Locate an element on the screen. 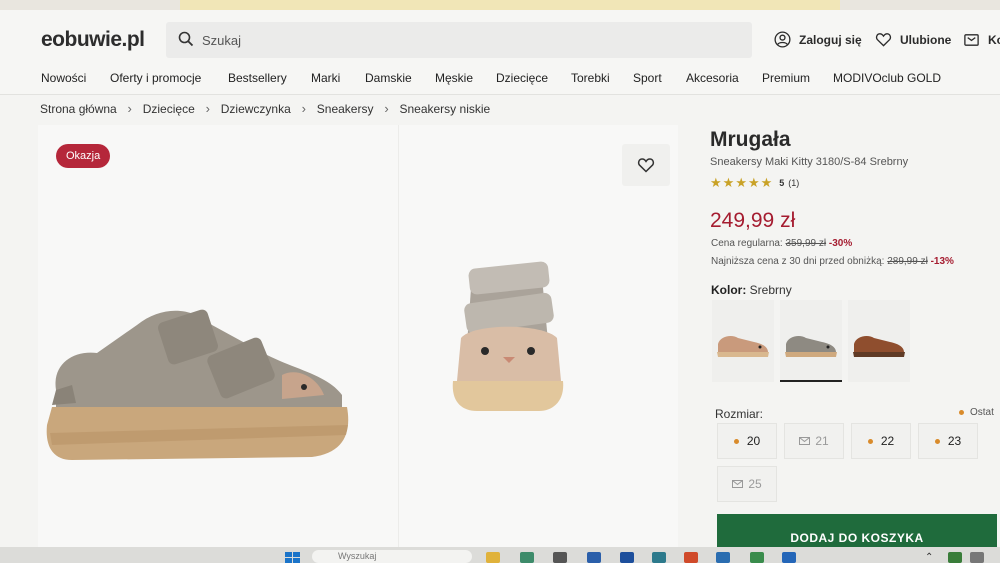 The width and height of the screenshot is (1000, 563). nav-item-damskie: Damskie is located at coordinates (388, 78).